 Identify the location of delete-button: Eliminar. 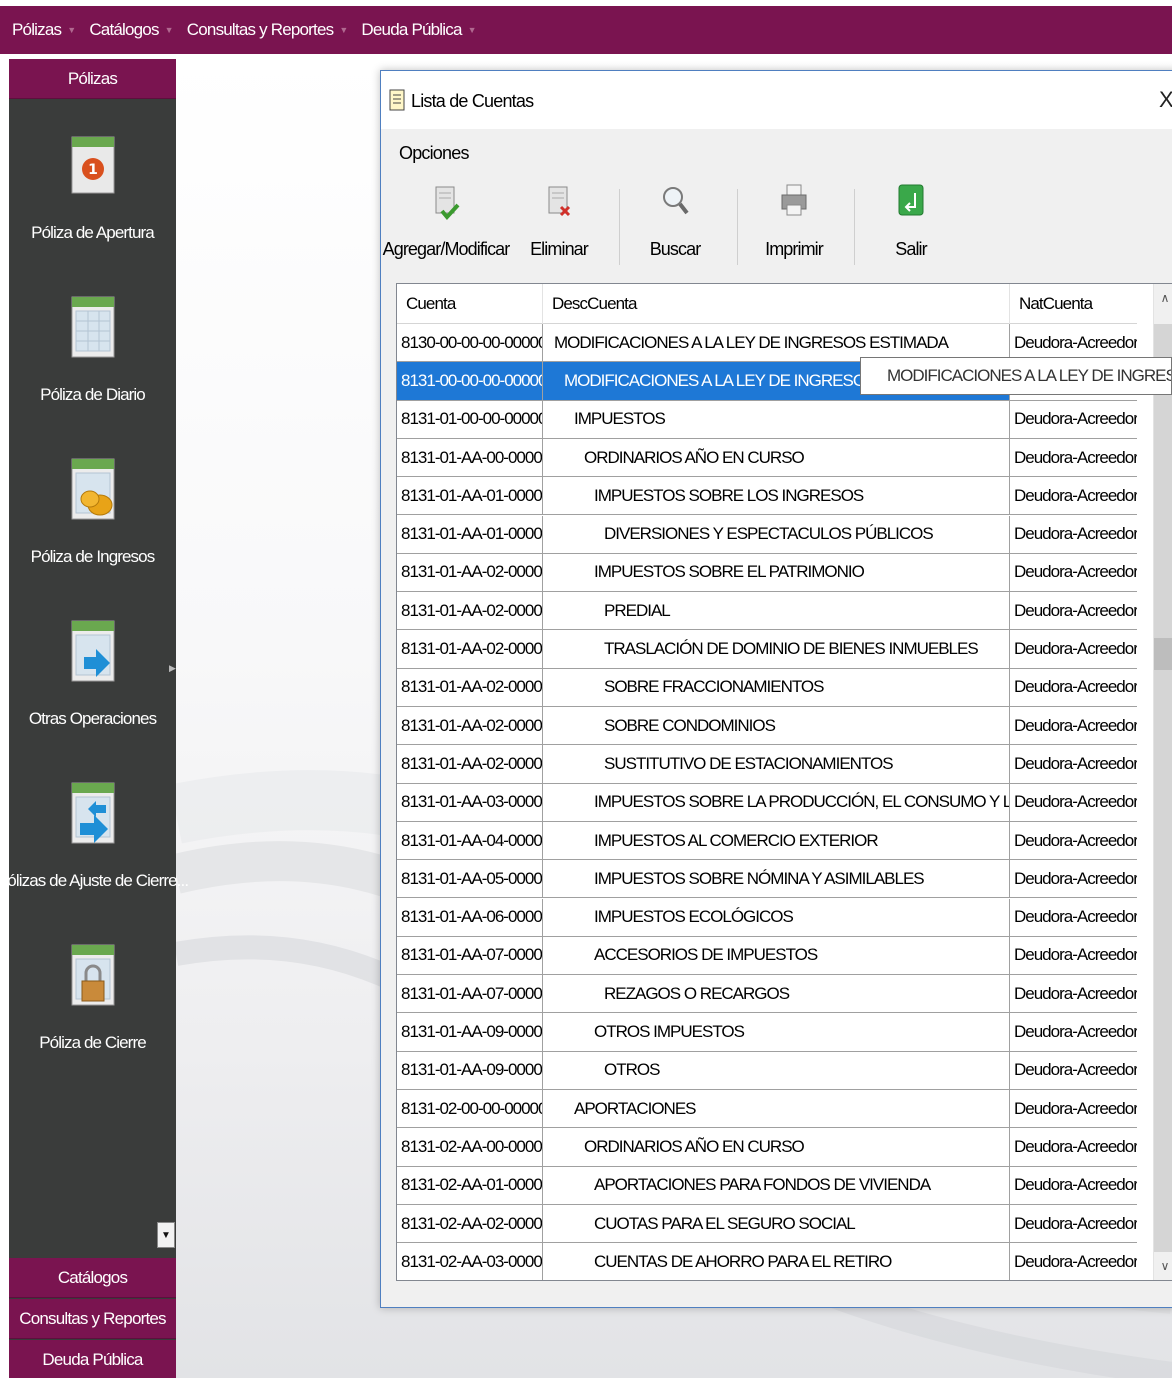
(559, 221).